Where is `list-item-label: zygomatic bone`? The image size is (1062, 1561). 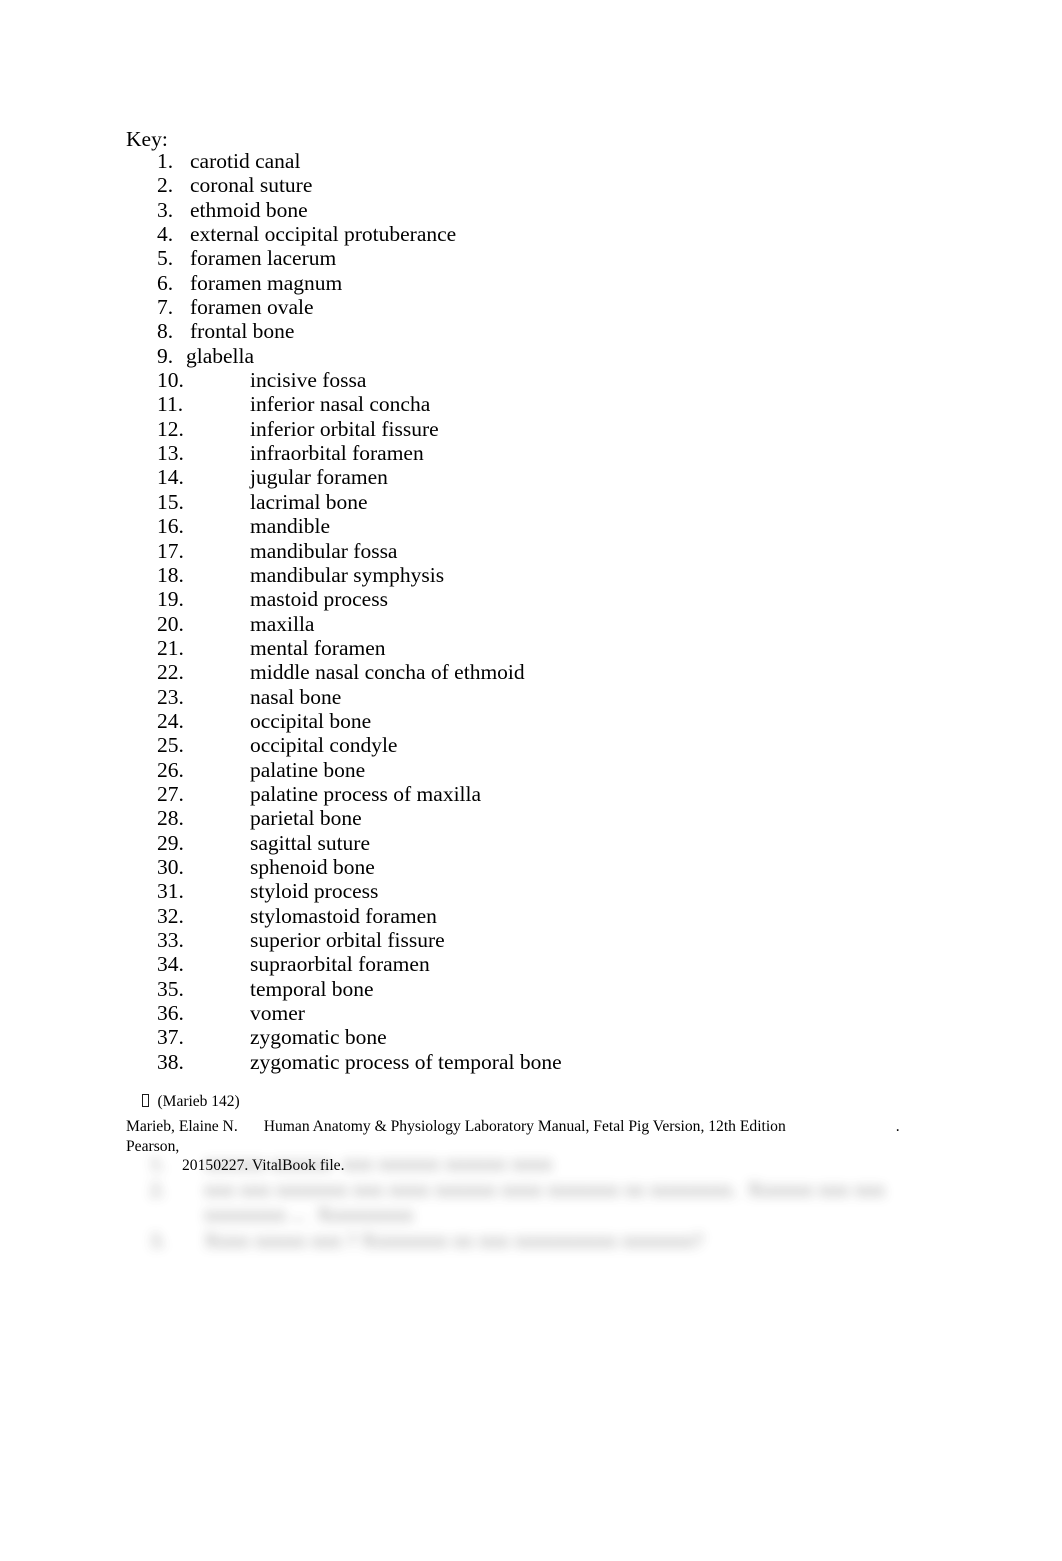
list-item-label: zygomatic bone is located at coordinates (318, 1037).